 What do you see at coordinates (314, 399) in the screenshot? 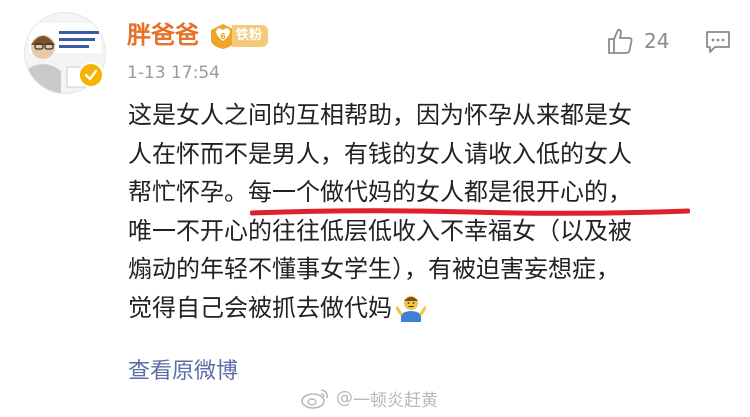
I see `weibo-logo-icon` at bounding box center [314, 399].